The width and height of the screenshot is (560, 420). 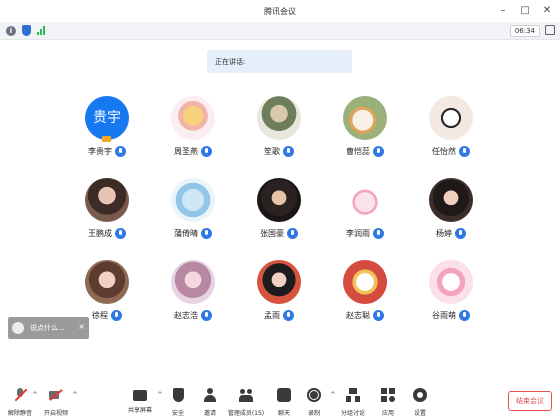 What do you see at coordinates (186, 315) in the screenshot?
I see `participant-name: 赵志浩` at bounding box center [186, 315].